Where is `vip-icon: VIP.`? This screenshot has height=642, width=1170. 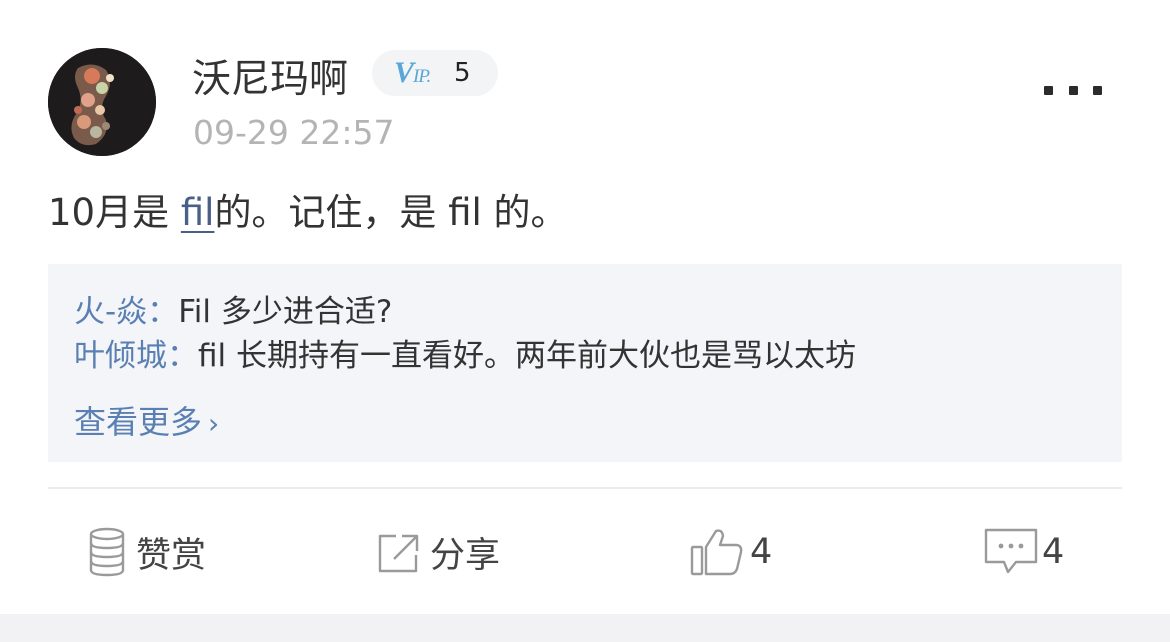
vip-icon: VIP. is located at coordinates (412, 72).